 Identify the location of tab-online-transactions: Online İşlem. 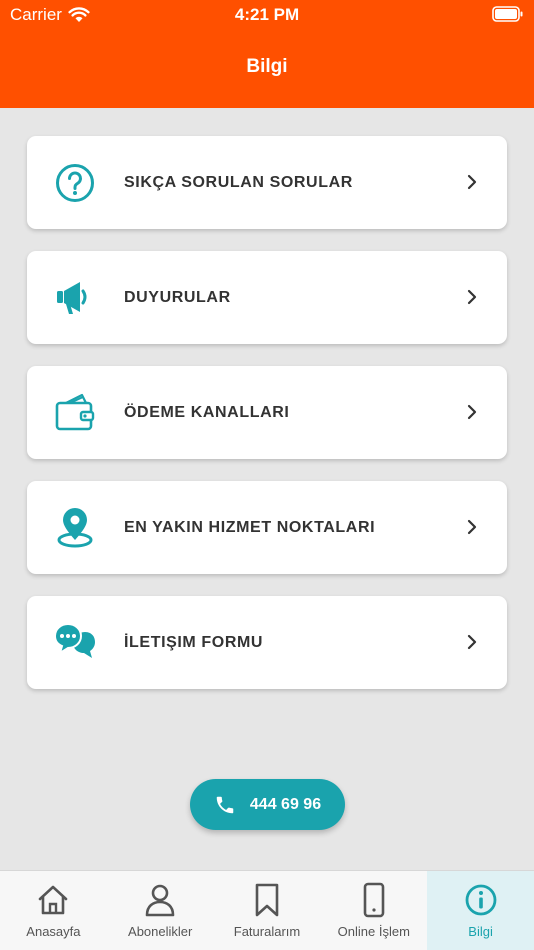
(373, 910).